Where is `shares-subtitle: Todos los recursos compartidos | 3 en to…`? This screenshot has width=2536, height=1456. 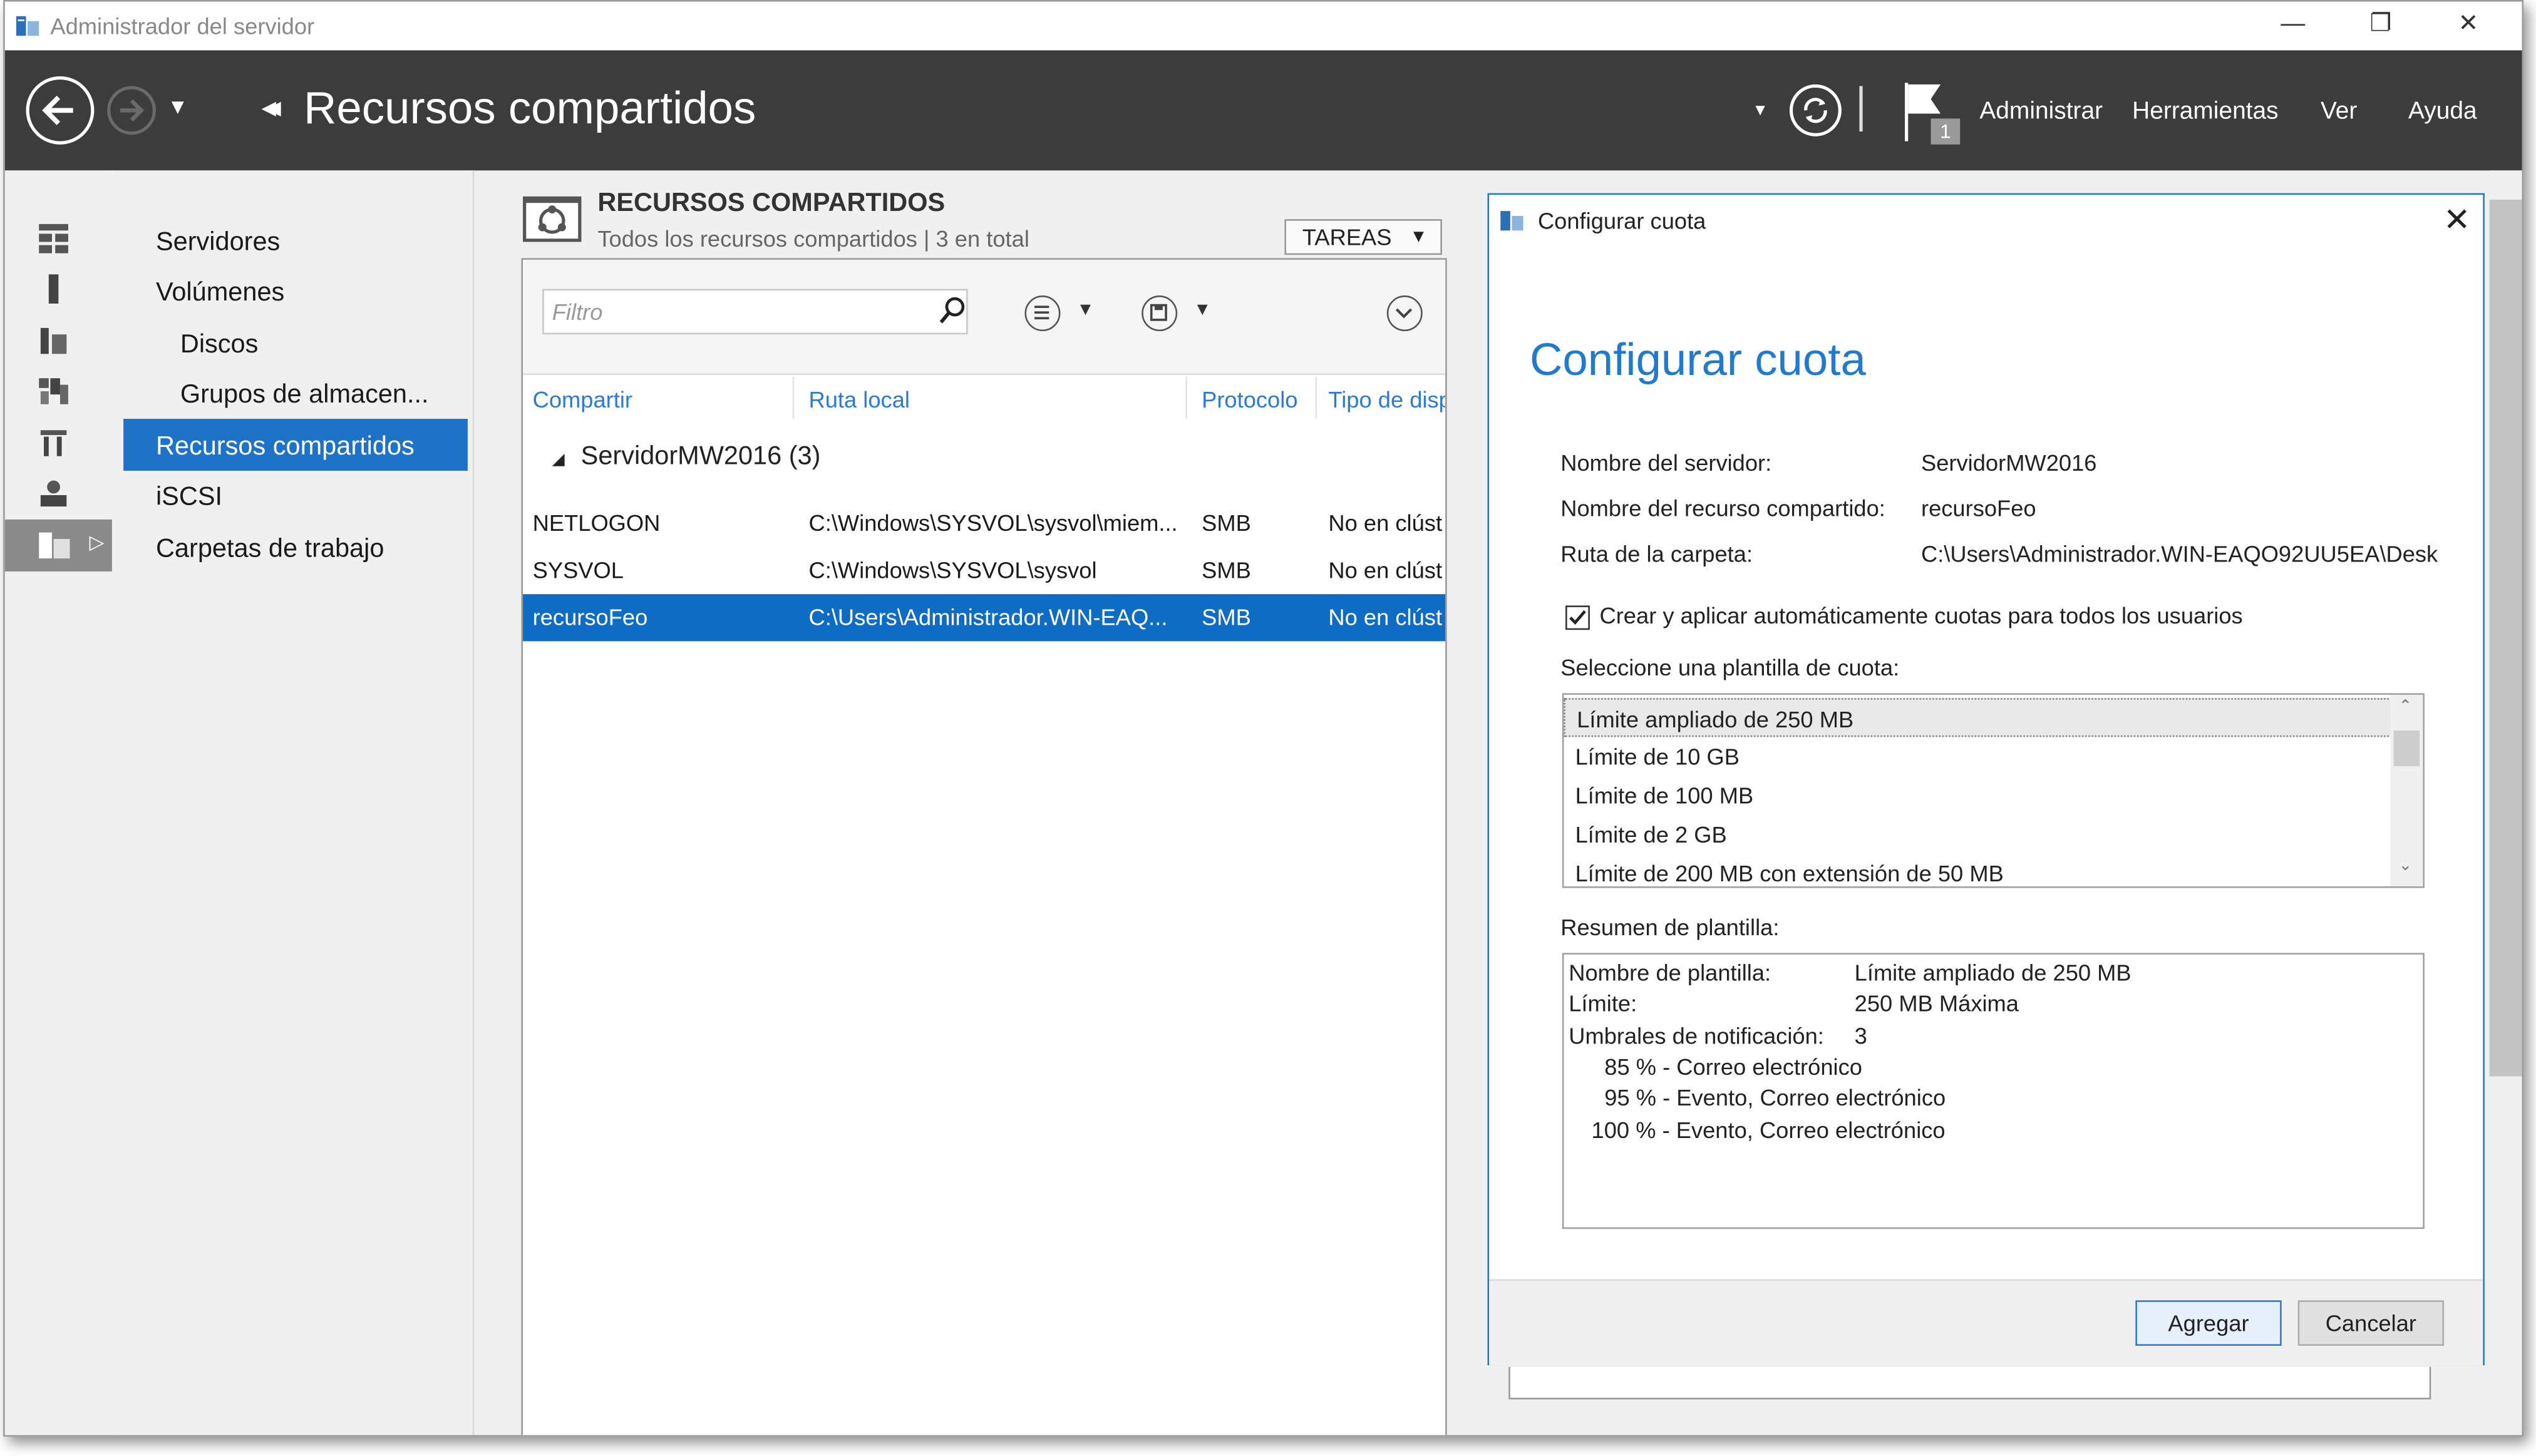
shares-subtitle: Todos los recursos compartidos | 3 en to… is located at coordinates (813, 239).